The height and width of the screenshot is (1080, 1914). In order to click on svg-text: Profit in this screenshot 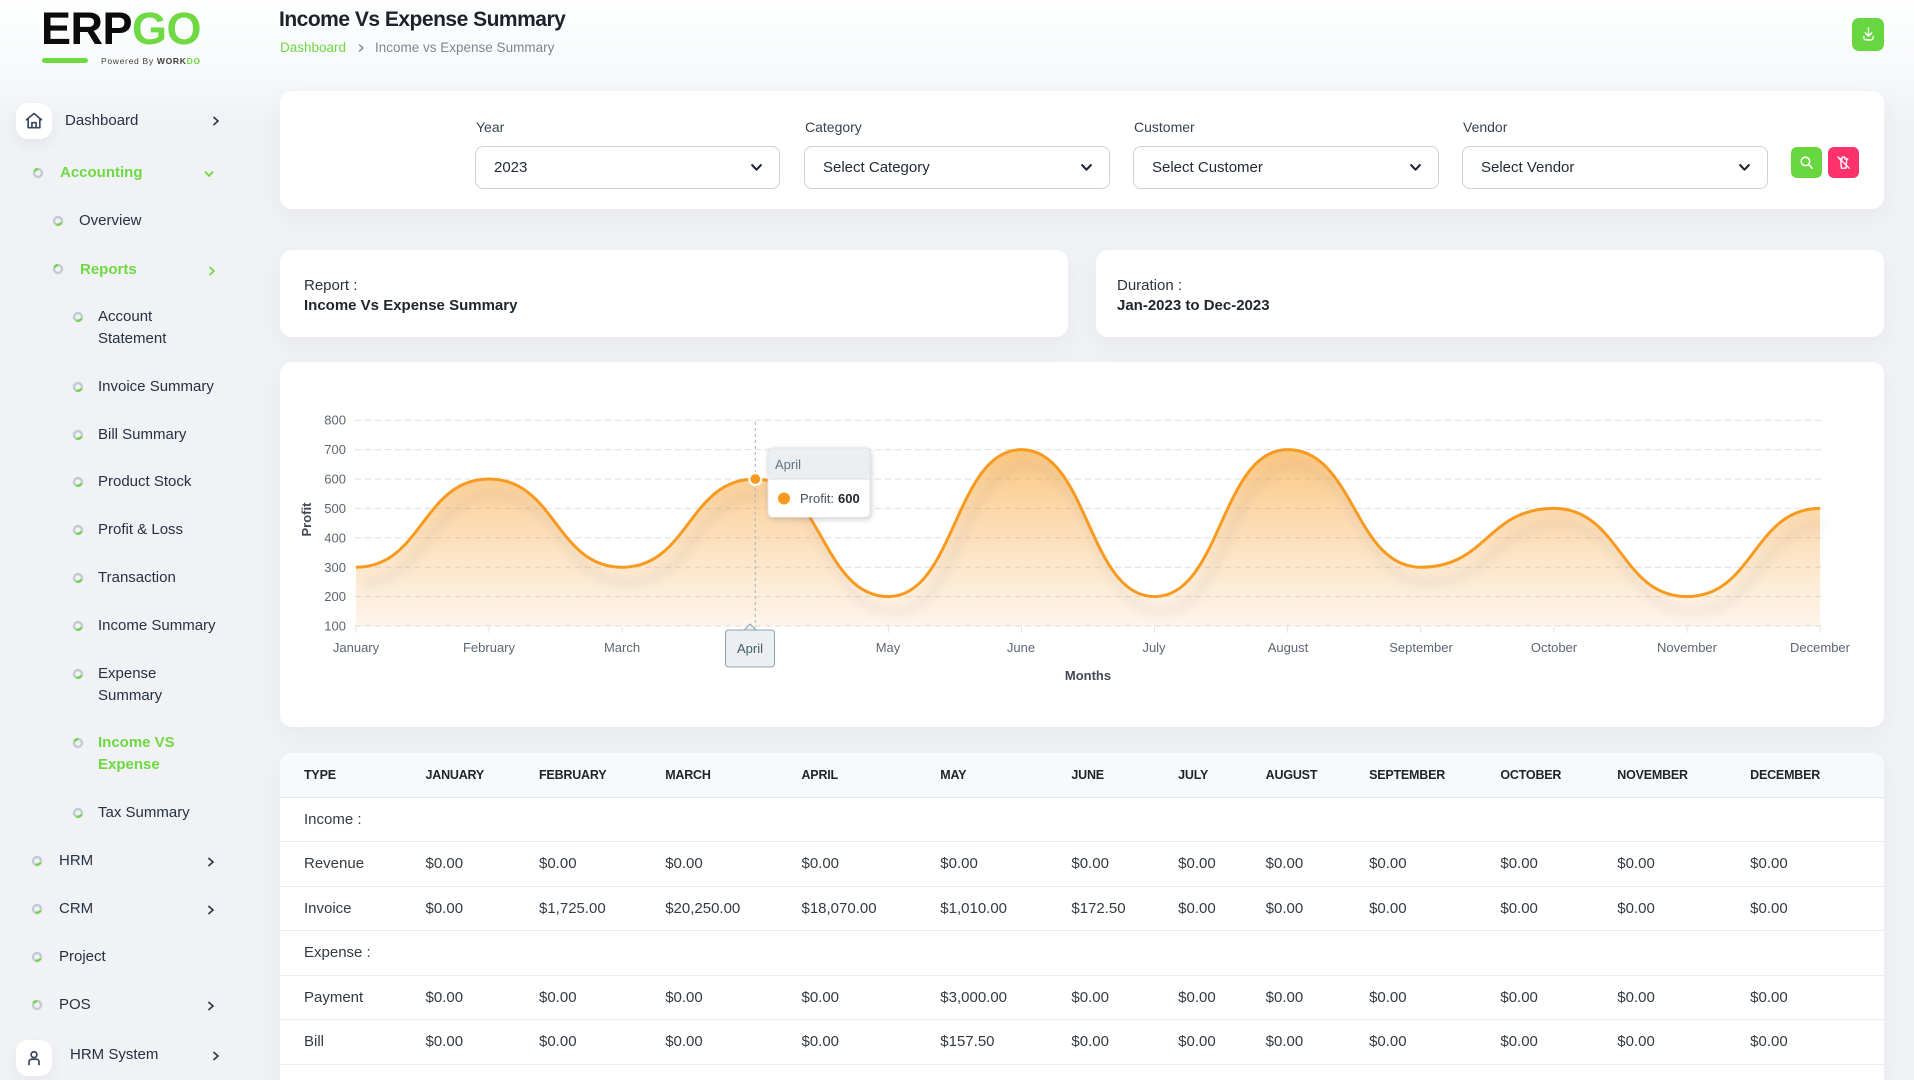, I will do `click(306, 519)`.